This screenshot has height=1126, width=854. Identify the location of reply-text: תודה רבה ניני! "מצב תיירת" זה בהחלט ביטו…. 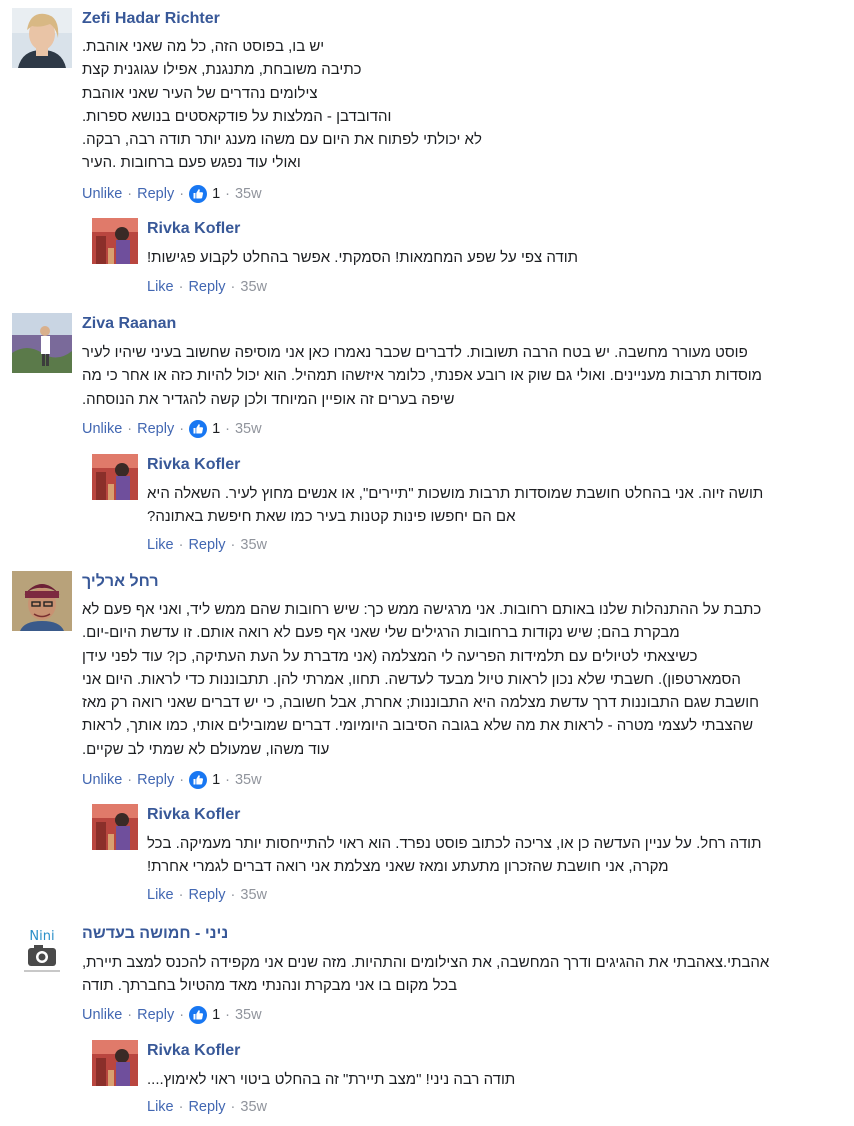
(487, 1079).